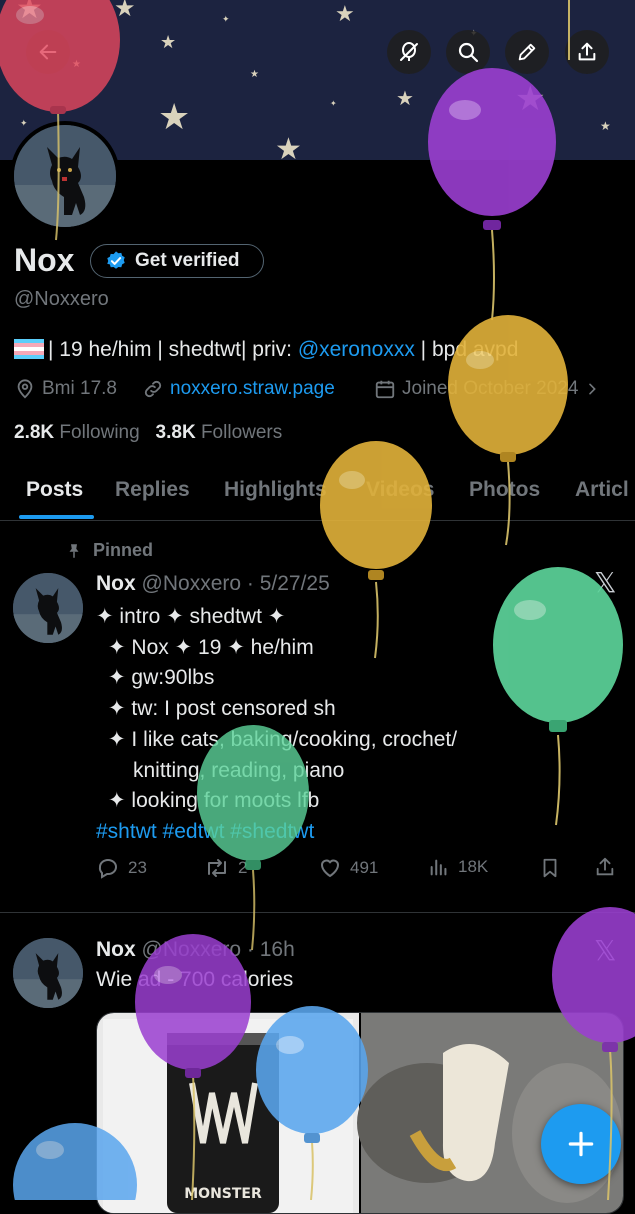  What do you see at coordinates (34, 432) in the screenshot?
I see `following-count: 2.8K` at bounding box center [34, 432].